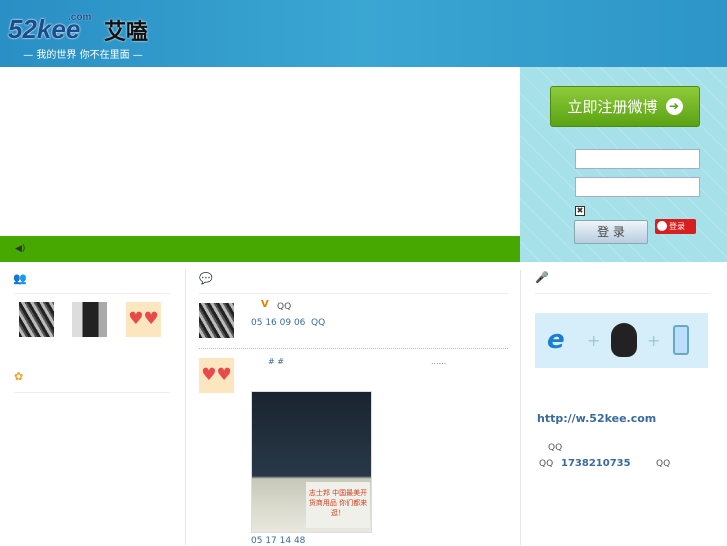  Describe the element at coordinates (311, 462) in the screenshot. I see `post-photo: 志士邦 中国最美开货商用品 你们都来逛！` at that location.